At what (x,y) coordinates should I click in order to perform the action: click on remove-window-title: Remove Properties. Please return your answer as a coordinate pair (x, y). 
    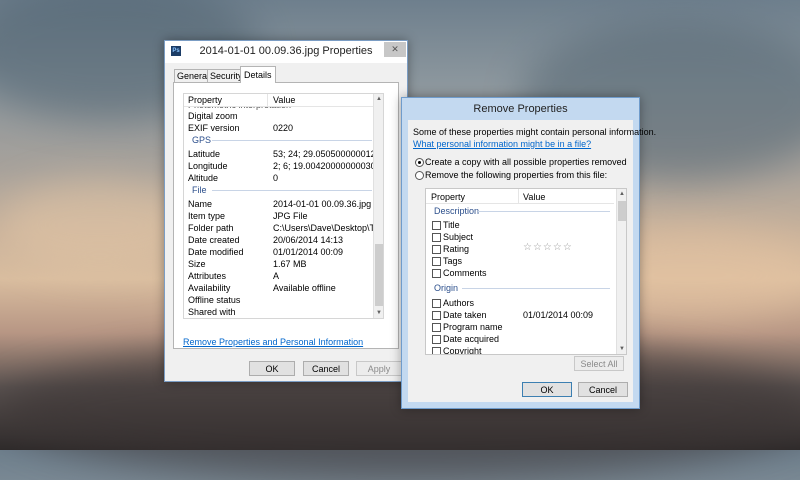
    Looking at the image, I should click on (520, 109).